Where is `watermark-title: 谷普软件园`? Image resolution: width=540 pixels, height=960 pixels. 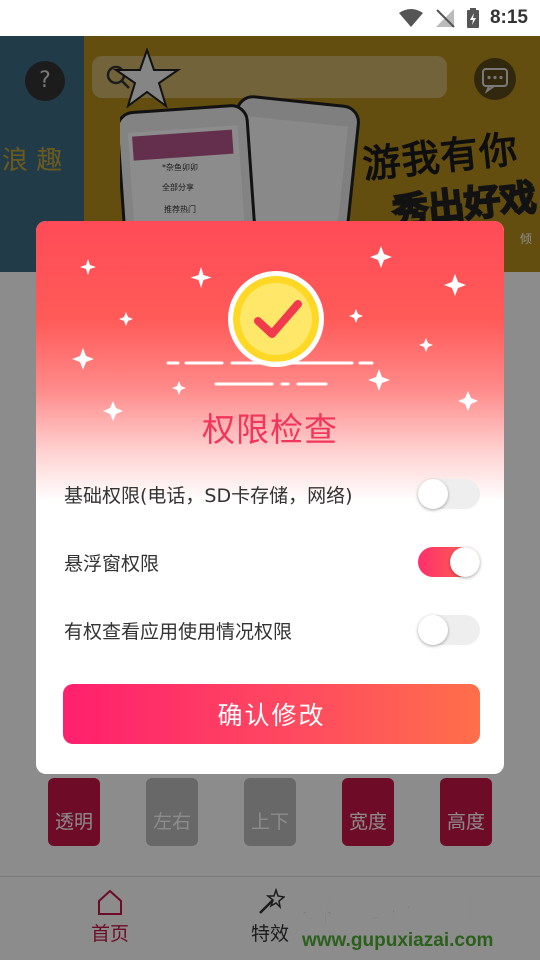 watermark-title: 谷普软件园 is located at coordinates (387, 912).